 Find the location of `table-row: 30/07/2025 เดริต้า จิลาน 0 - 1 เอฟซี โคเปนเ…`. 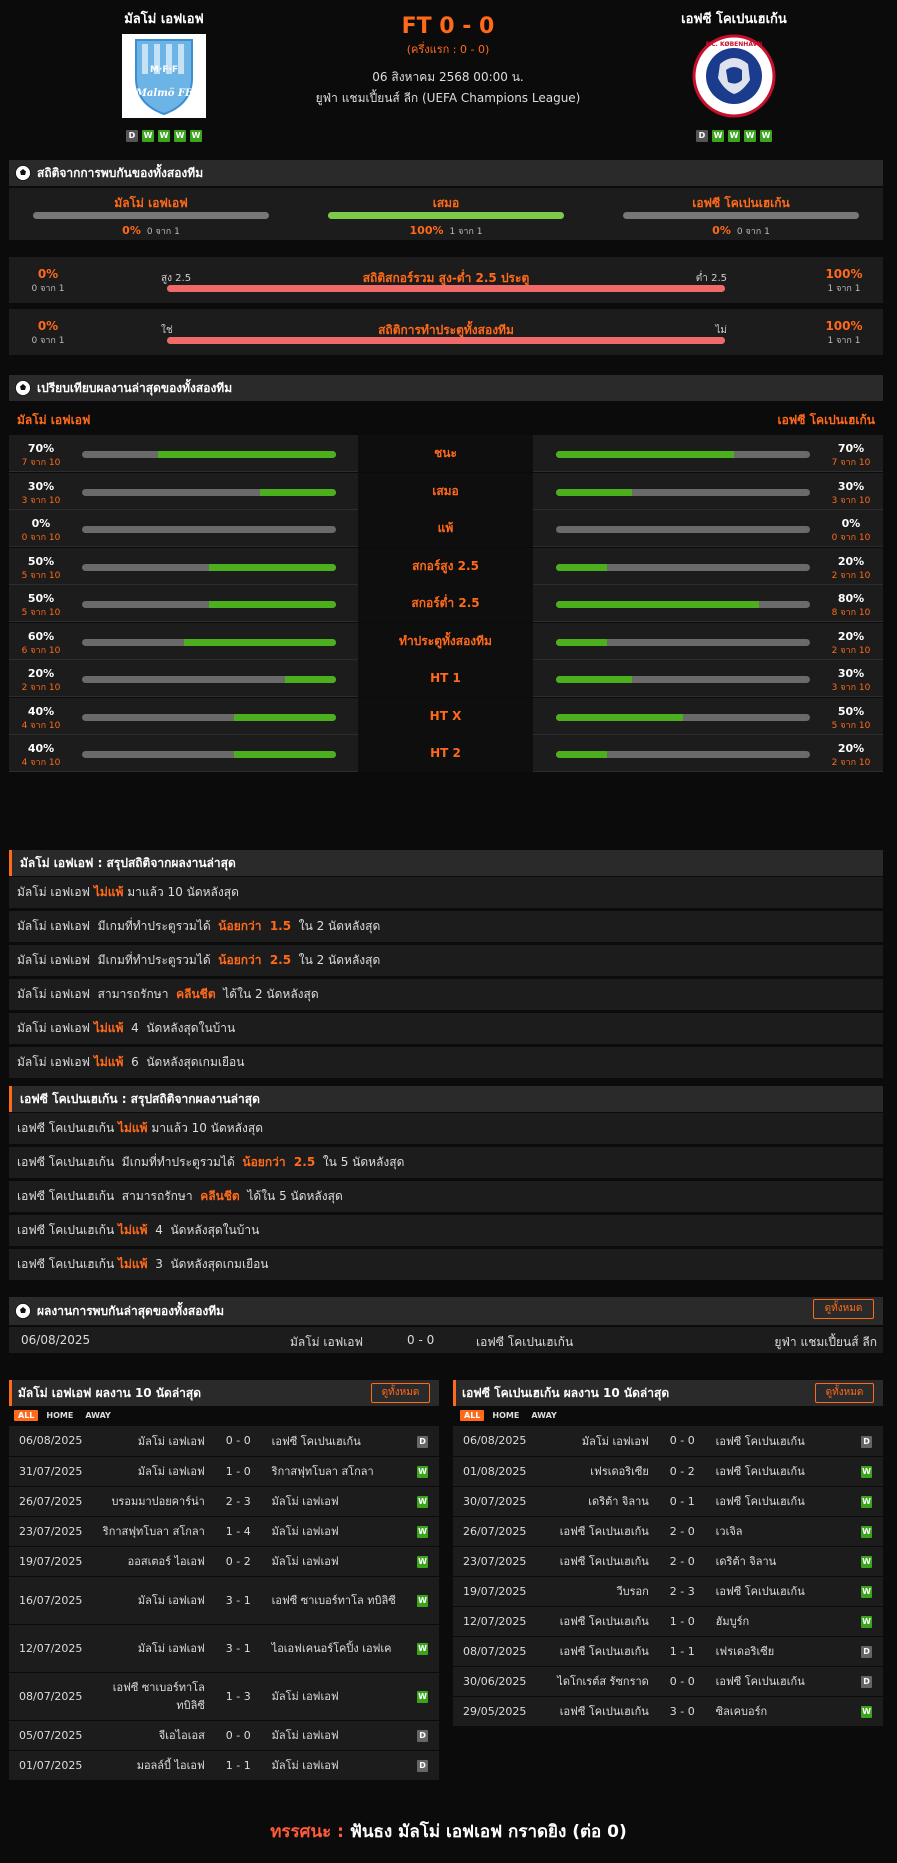

table-row: 30/07/2025 เดริต้า จิลาน 0 - 1 เอฟซี โคเปนเ… is located at coordinates (668, 1501).